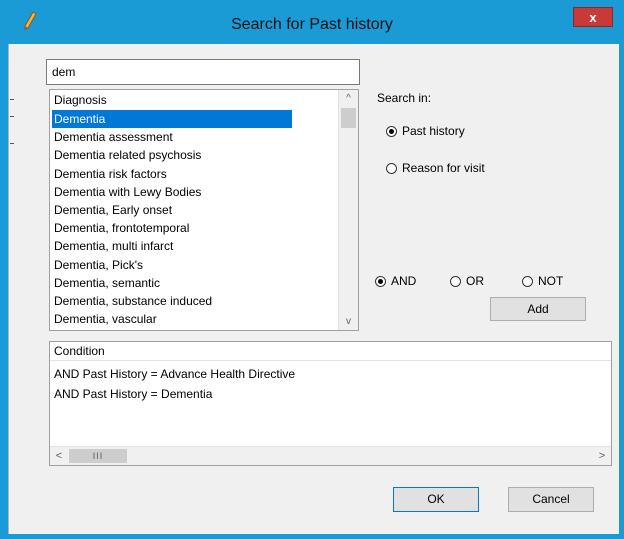  What do you see at coordinates (80, 100) in the screenshot?
I see `list-column-header: Diagnosis` at bounding box center [80, 100].